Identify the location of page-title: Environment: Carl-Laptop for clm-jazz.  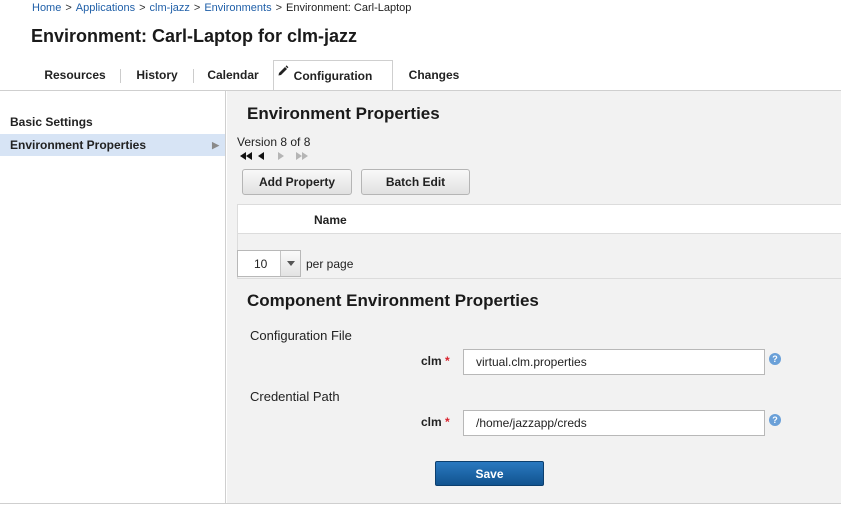
(194, 36).